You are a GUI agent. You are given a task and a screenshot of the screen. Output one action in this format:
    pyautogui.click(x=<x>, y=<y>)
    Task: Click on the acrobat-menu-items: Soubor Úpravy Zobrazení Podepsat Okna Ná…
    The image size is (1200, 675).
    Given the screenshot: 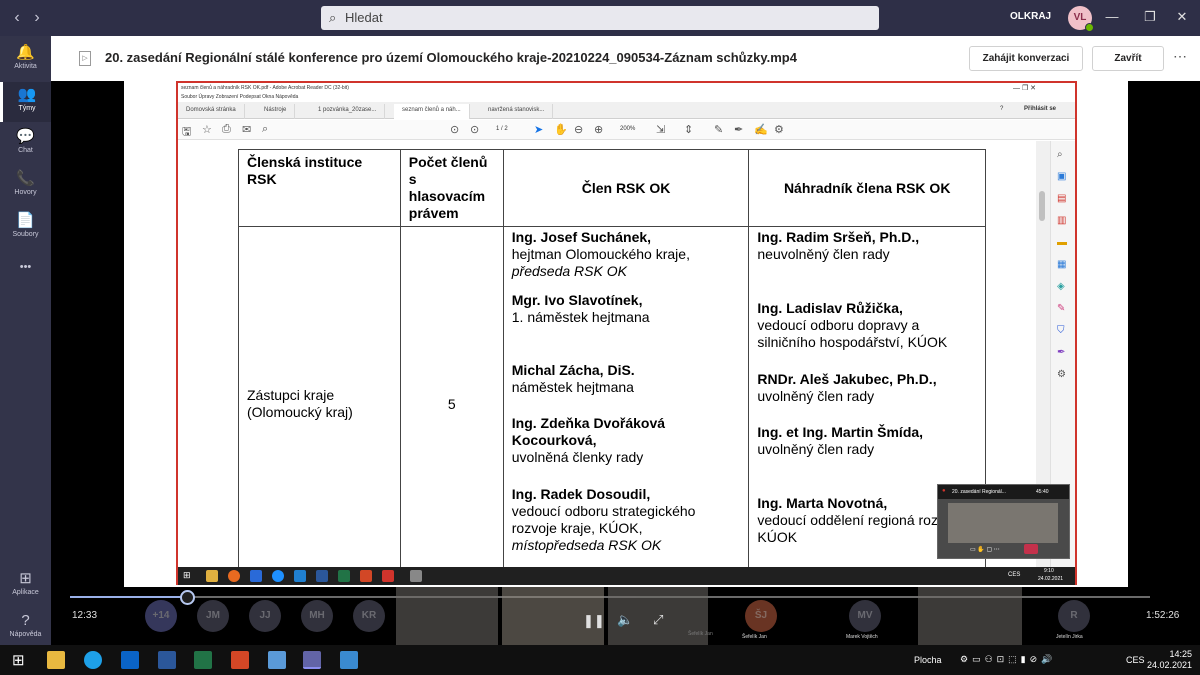 What is the action you would take?
    pyautogui.click(x=239, y=97)
    